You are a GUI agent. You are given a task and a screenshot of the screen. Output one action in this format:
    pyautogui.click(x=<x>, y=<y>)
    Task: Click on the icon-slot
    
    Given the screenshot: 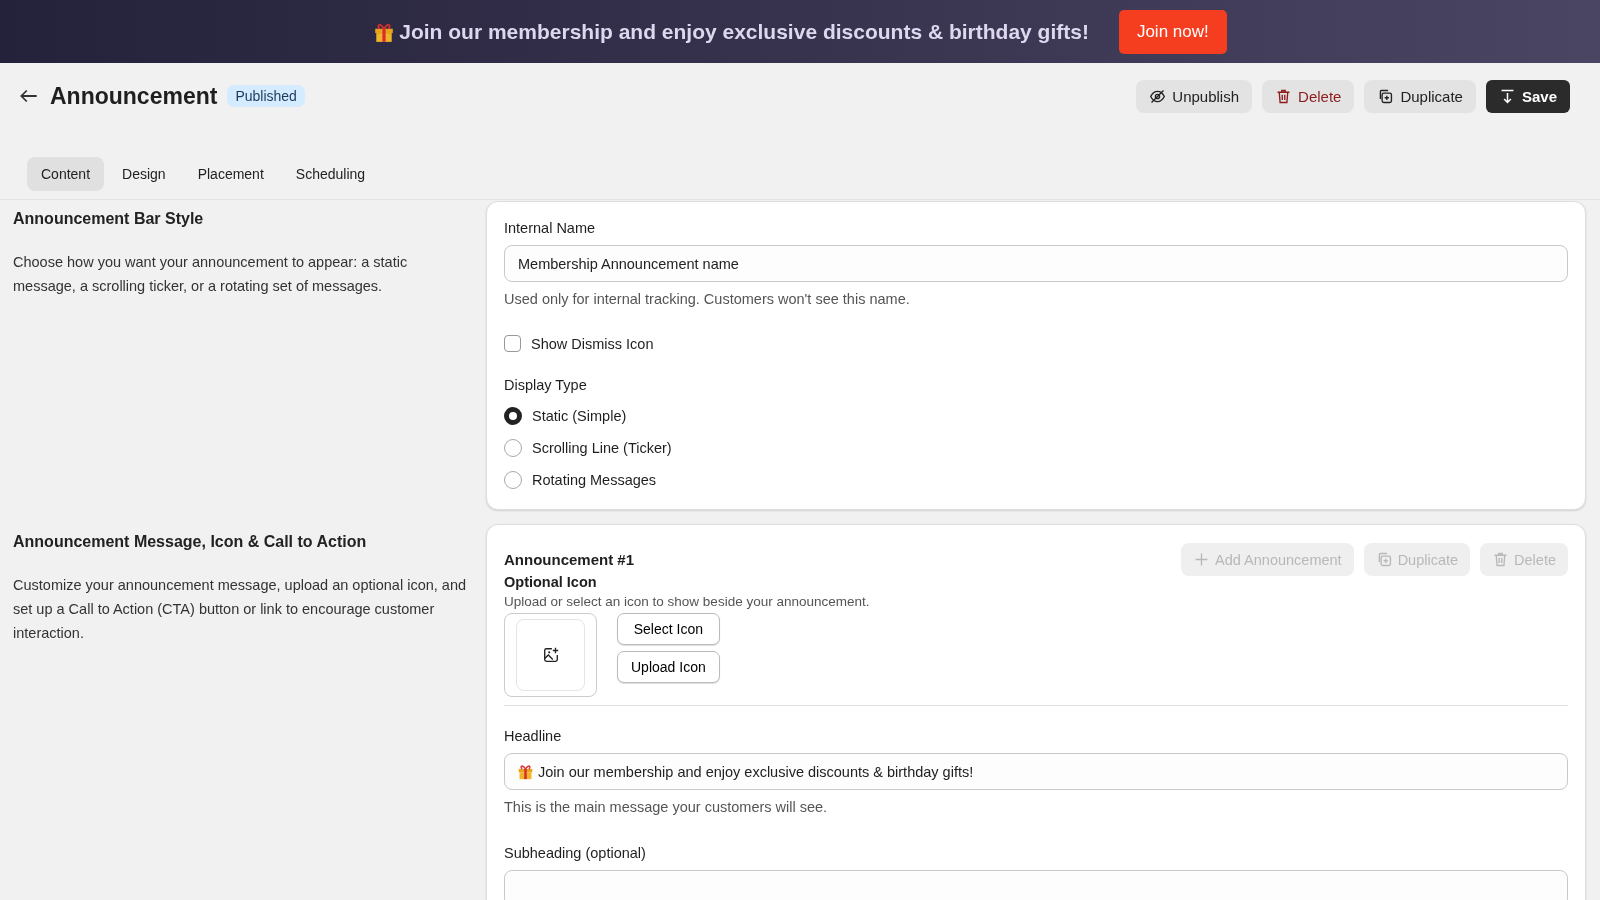 What is the action you would take?
    pyautogui.click(x=550, y=655)
    